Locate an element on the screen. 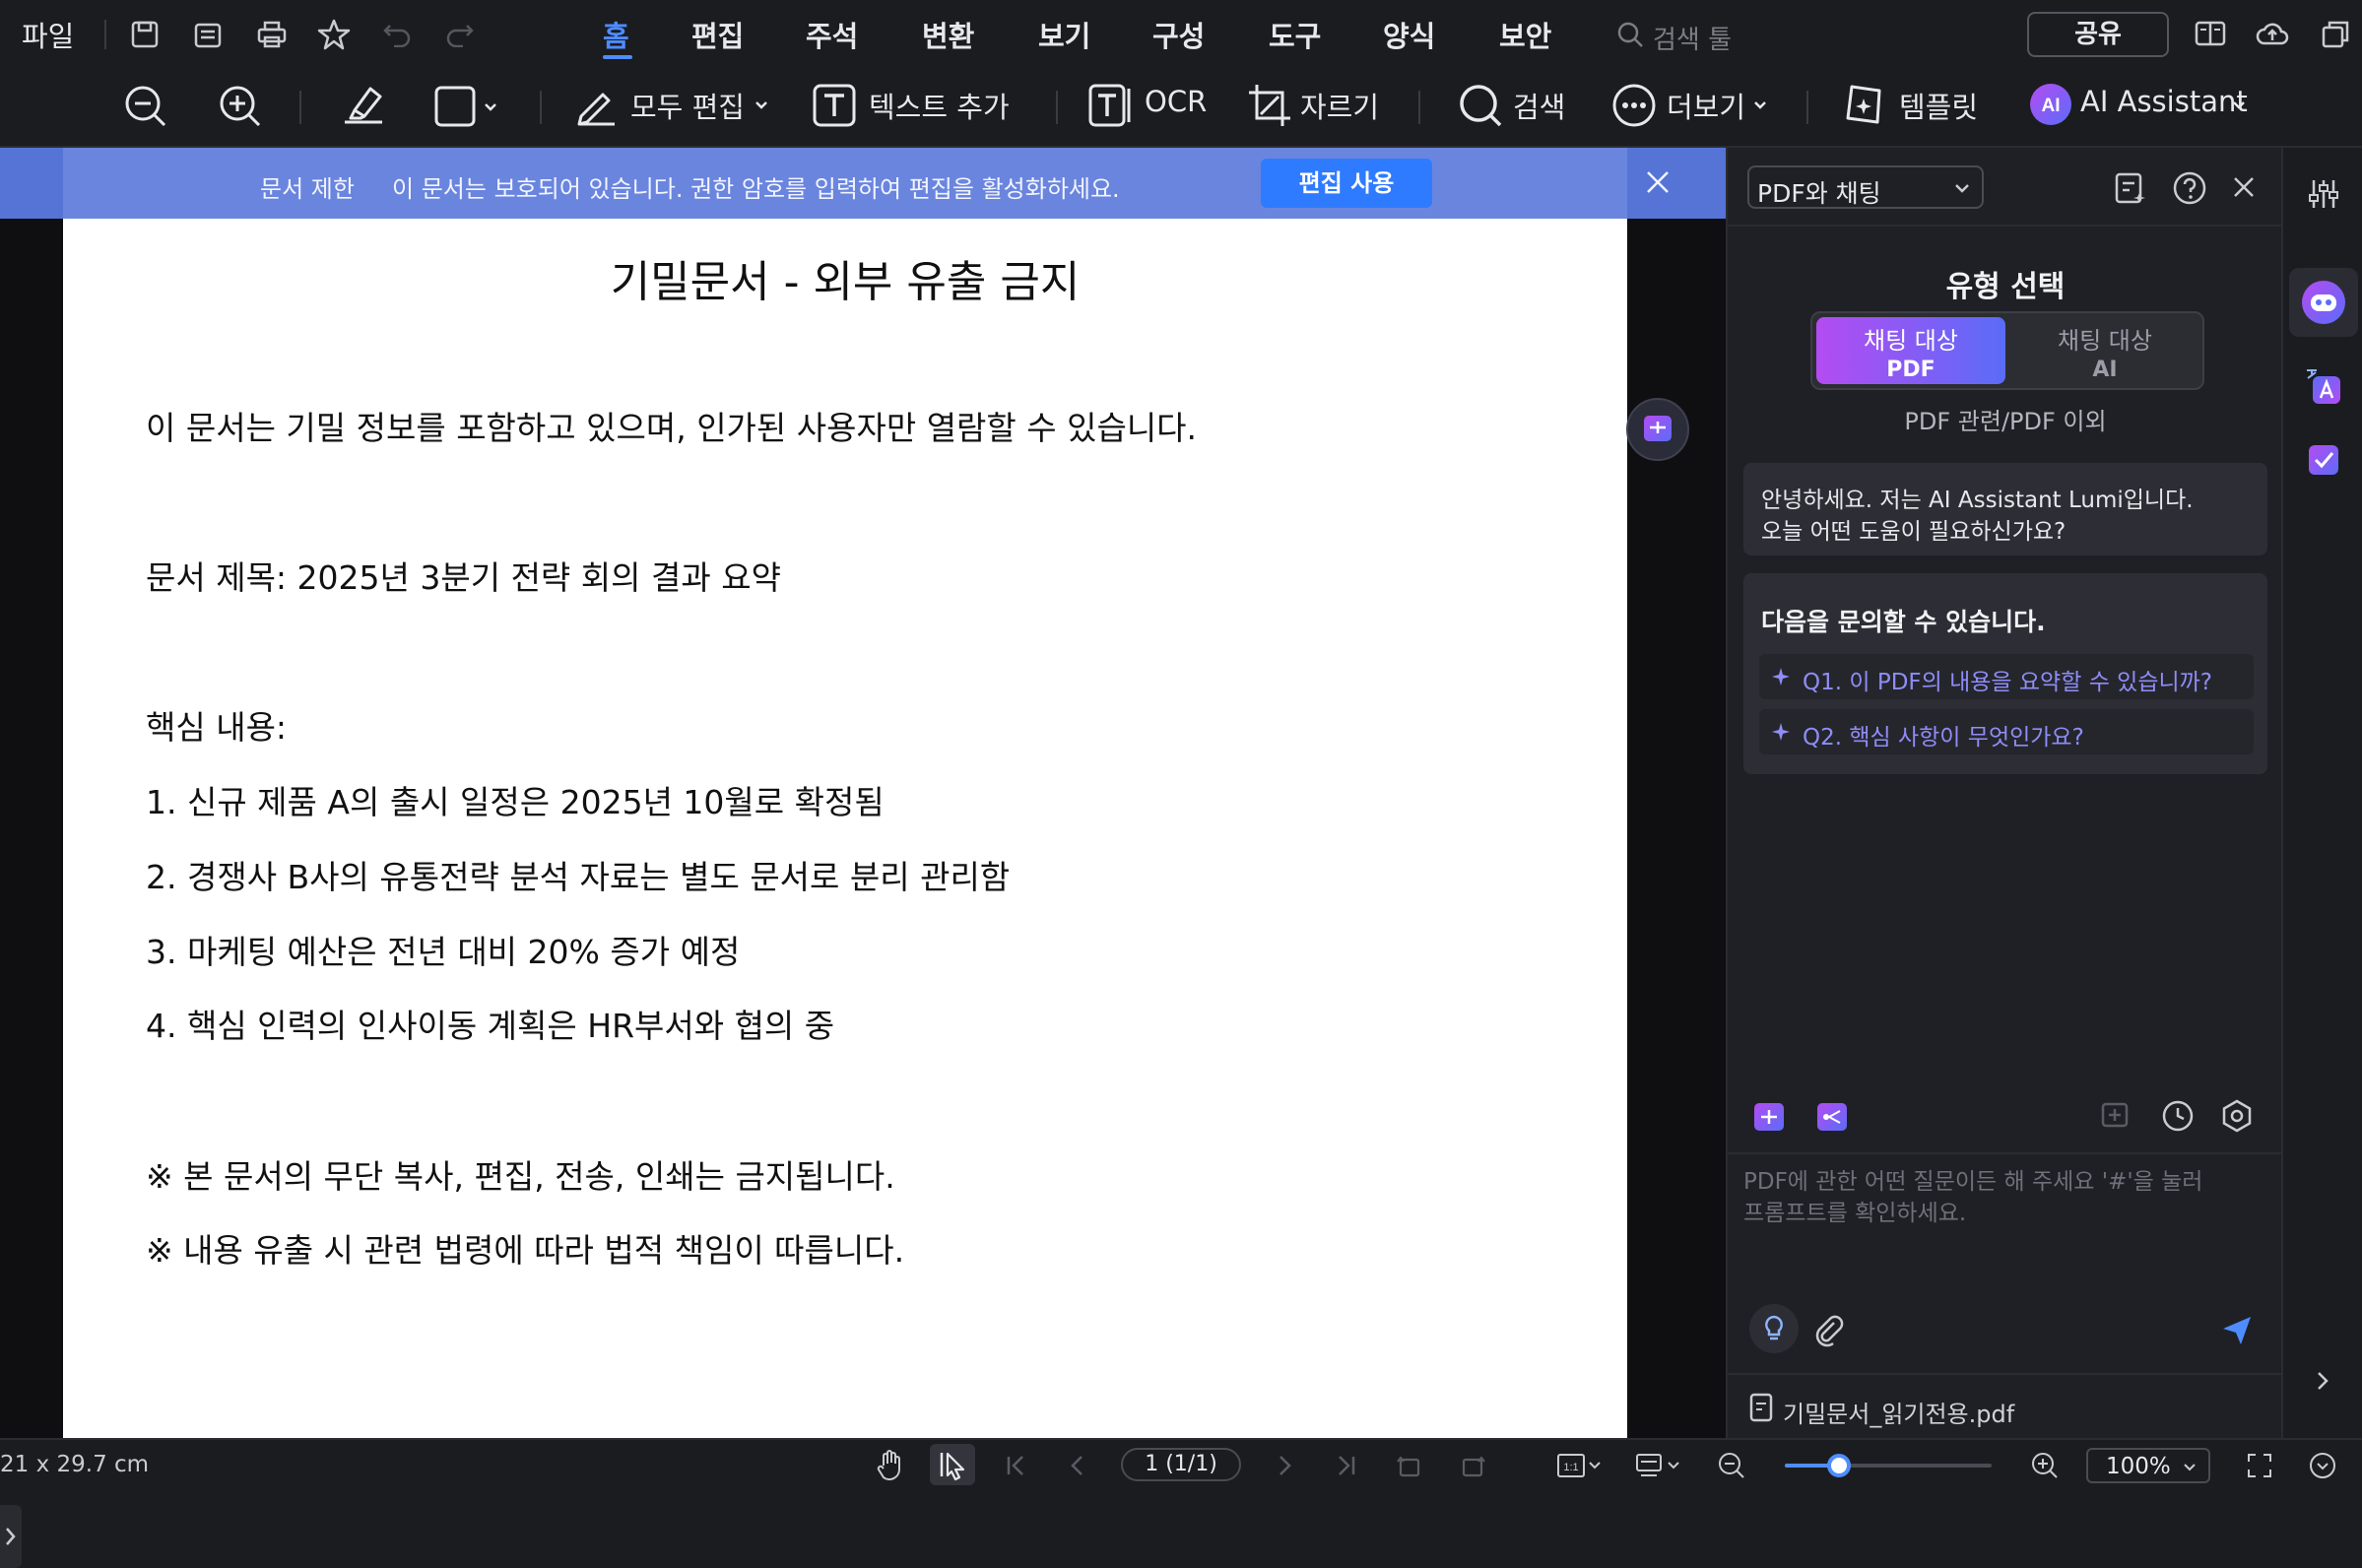 This screenshot has height=1568, width=2362. enable-edit-button: 편집 사용 is located at coordinates (1346, 184).